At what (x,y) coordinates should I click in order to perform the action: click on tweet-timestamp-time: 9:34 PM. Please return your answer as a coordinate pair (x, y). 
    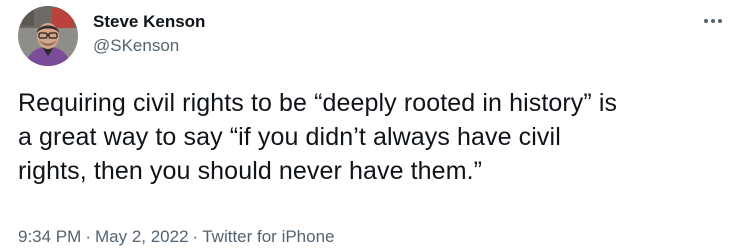
    Looking at the image, I should click on (49, 236).